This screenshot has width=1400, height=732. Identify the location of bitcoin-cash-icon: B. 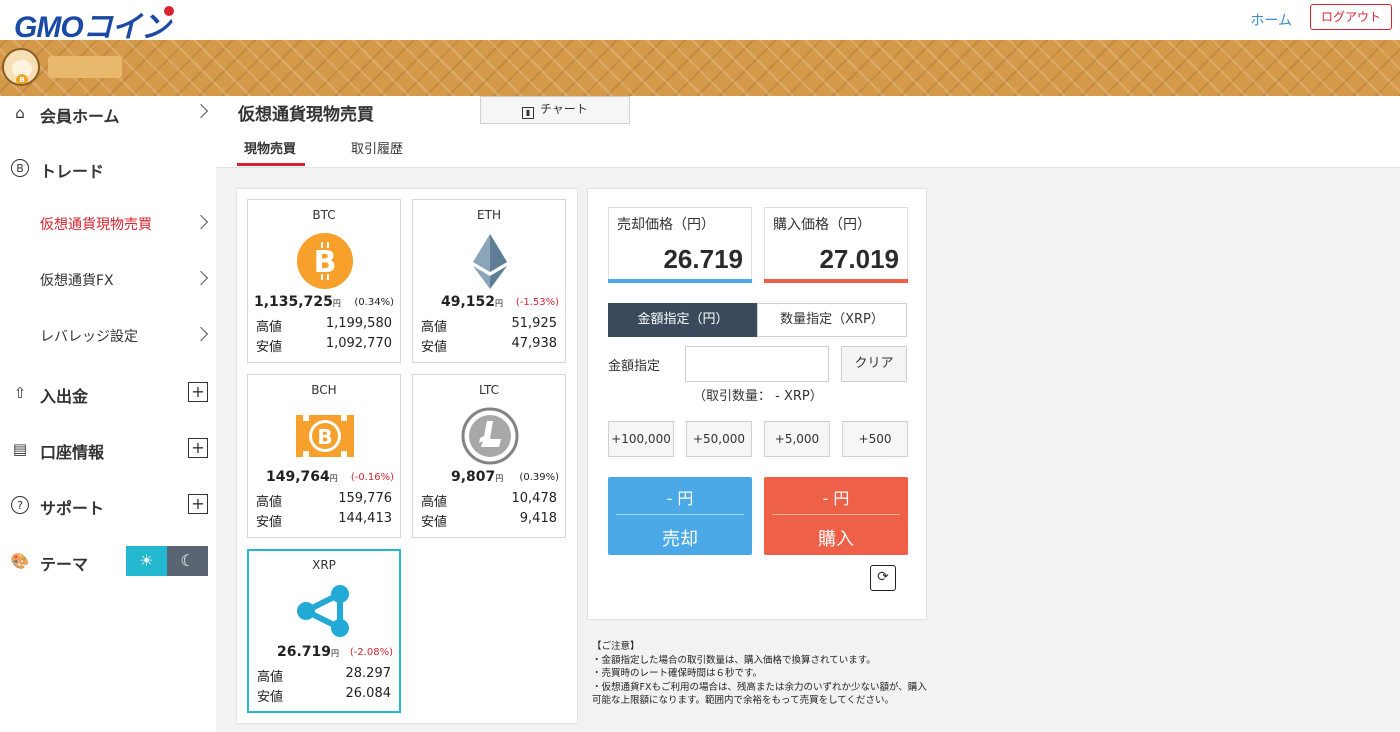
(325, 436).